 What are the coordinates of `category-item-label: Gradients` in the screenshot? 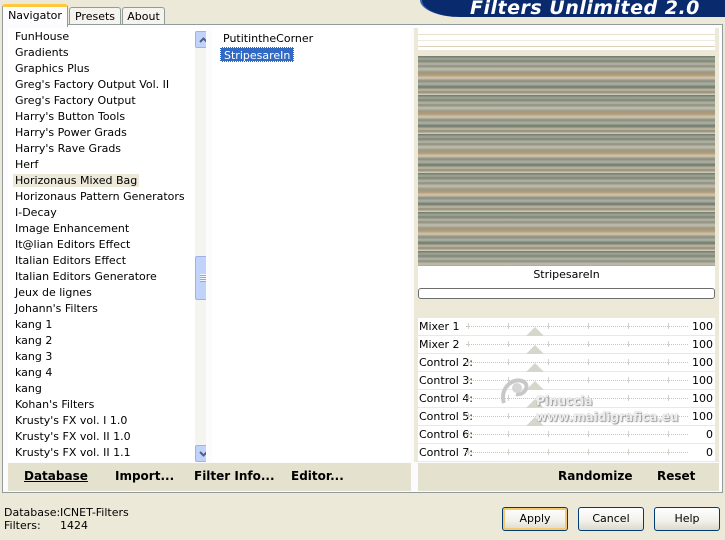 It's located at (42, 52).